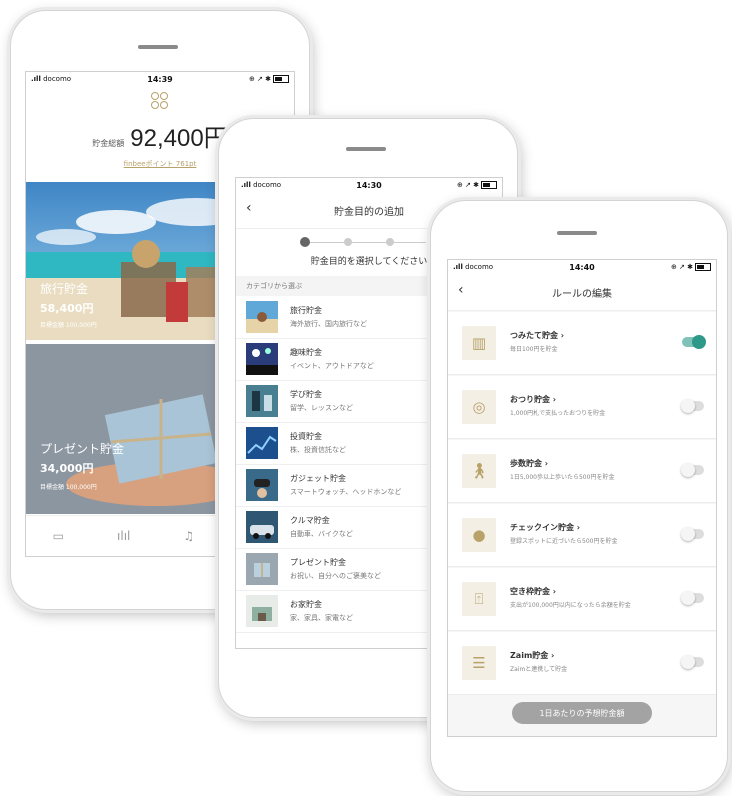 The image size is (732, 796). I want to click on rule-desc: 登録スポットに近づいたら500円を貯金, so click(564, 541).